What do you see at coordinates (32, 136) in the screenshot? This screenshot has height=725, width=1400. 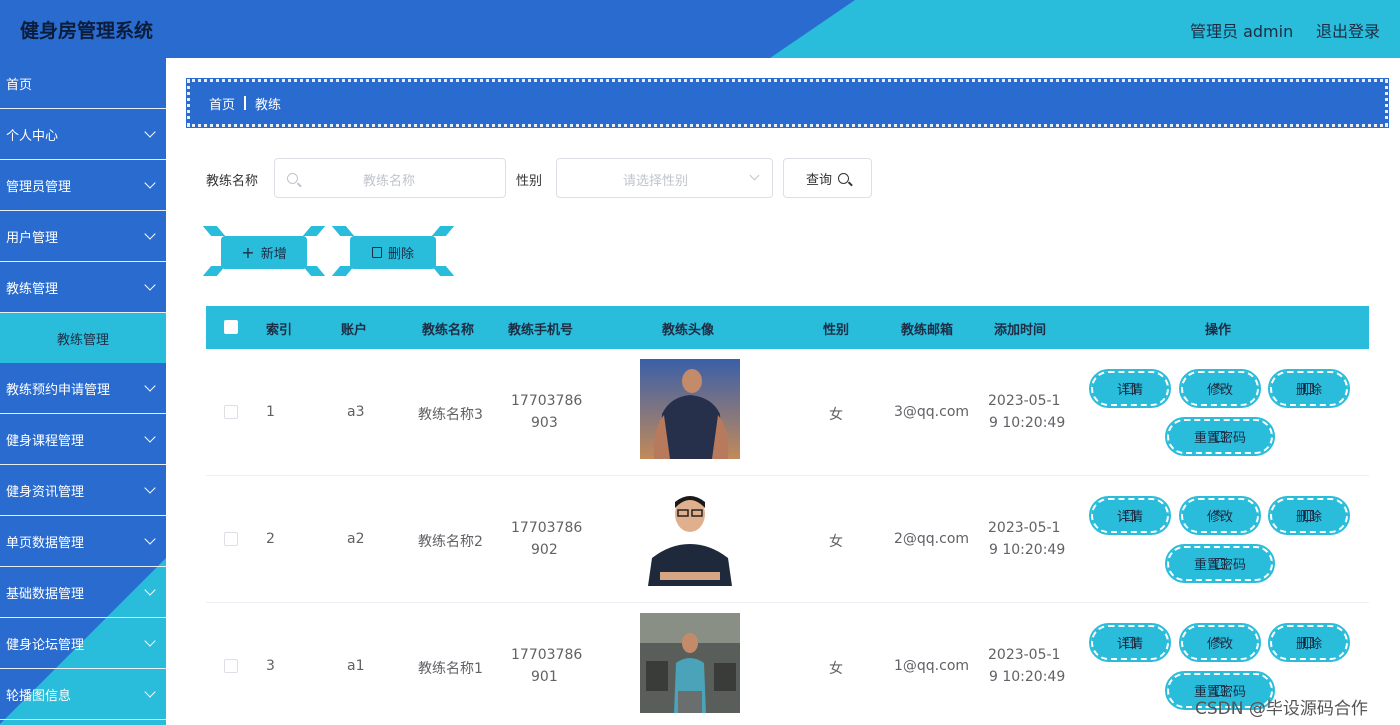 I see `sidebar-item-label: 个人中心` at bounding box center [32, 136].